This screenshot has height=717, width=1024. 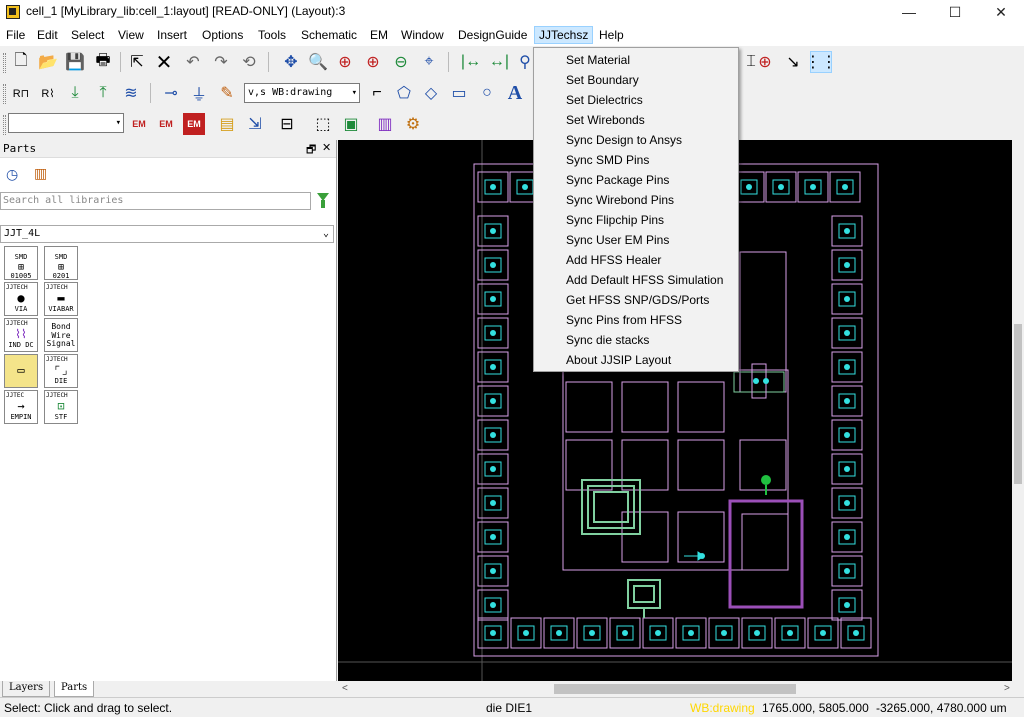 What do you see at coordinates (139, 124) in the screenshot?
I see `em-setup-icon: EM` at bounding box center [139, 124].